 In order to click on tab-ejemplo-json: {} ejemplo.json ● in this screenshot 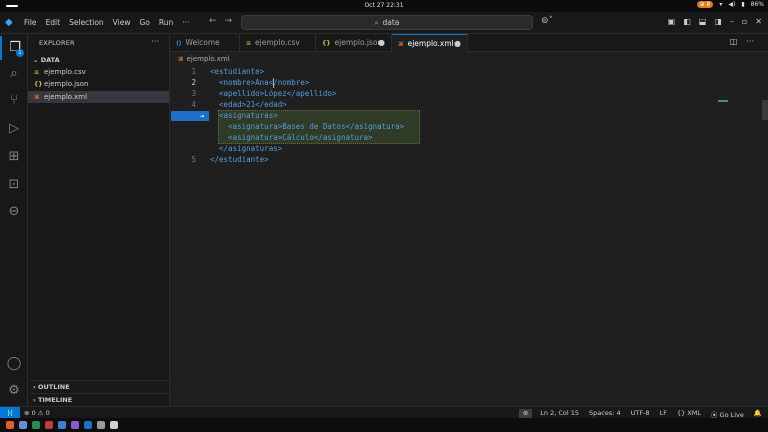, I will do `click(354, 43)`.